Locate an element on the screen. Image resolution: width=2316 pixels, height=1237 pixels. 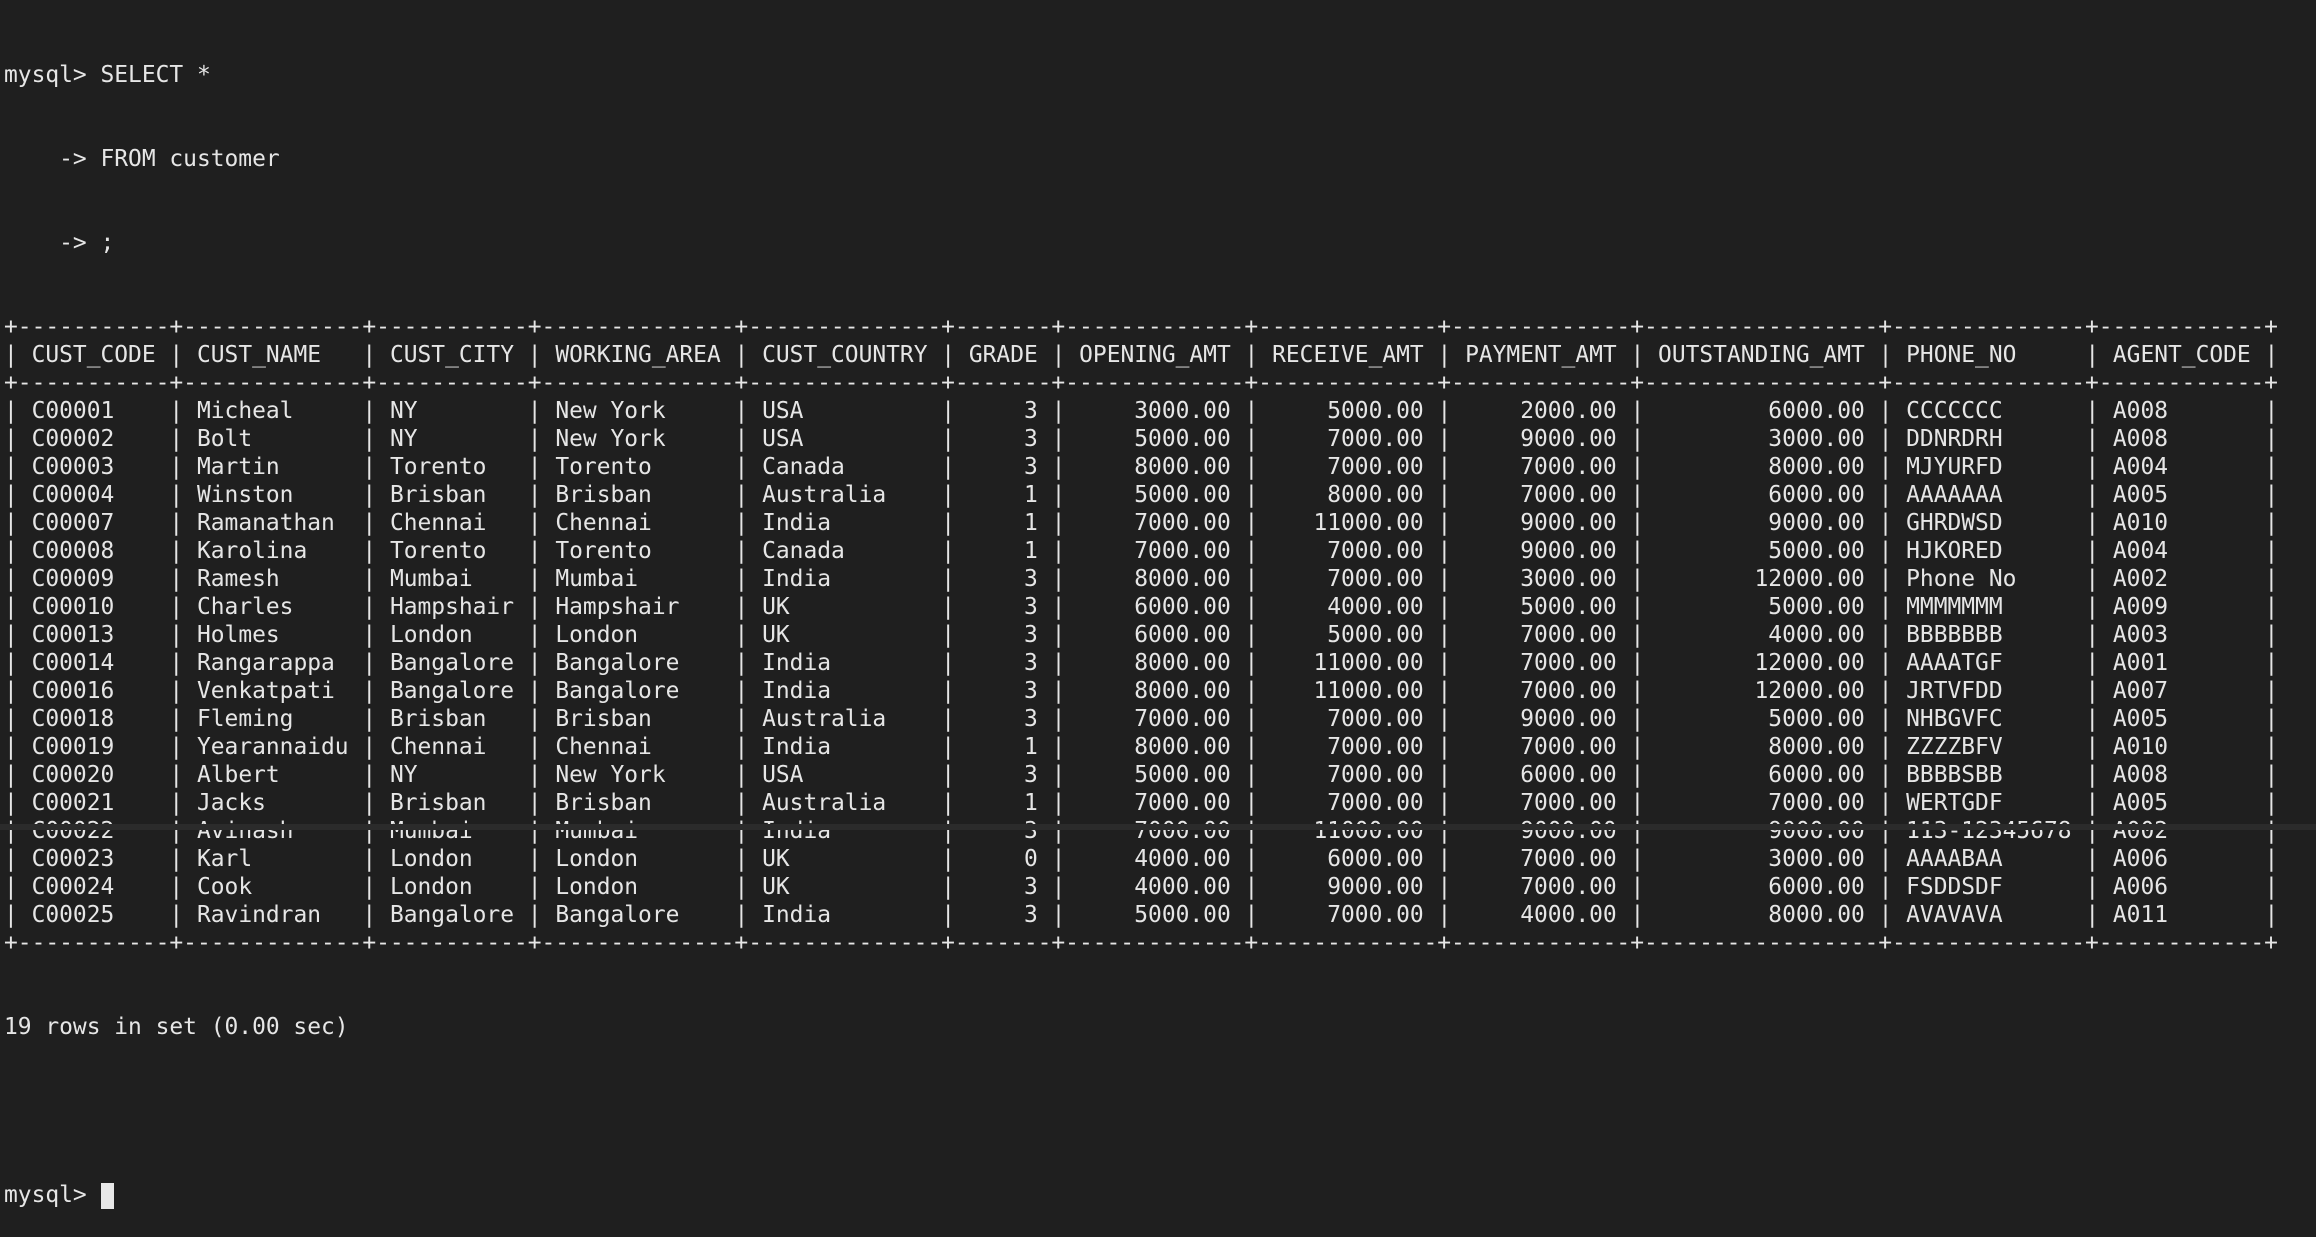
prompt-line: mysql> is located at coordinates (1160, 1195).